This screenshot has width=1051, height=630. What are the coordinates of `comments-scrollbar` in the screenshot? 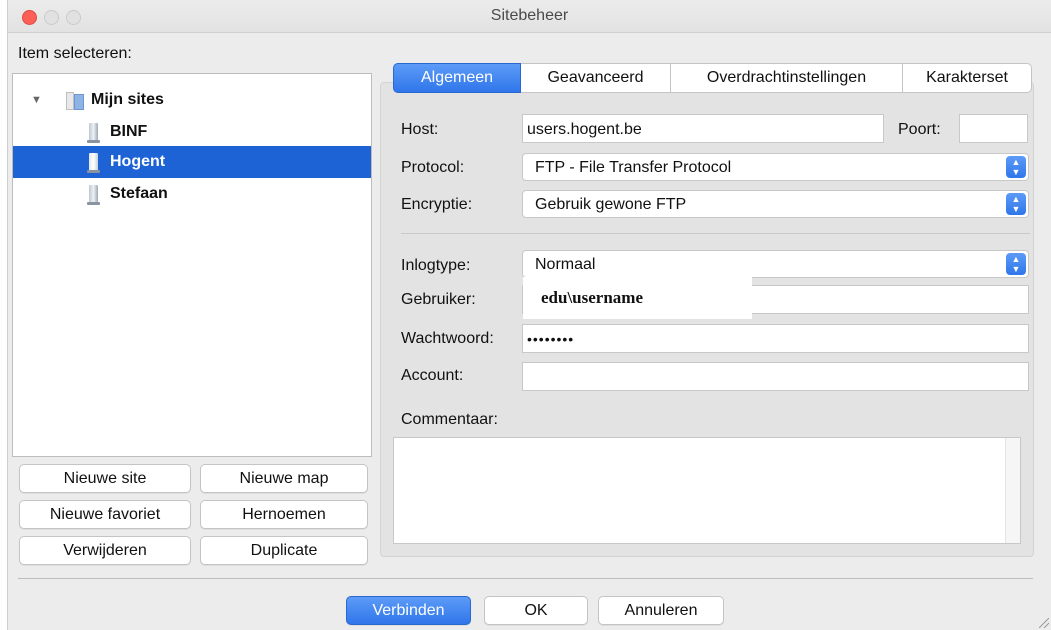 It's located at (1012, 490).